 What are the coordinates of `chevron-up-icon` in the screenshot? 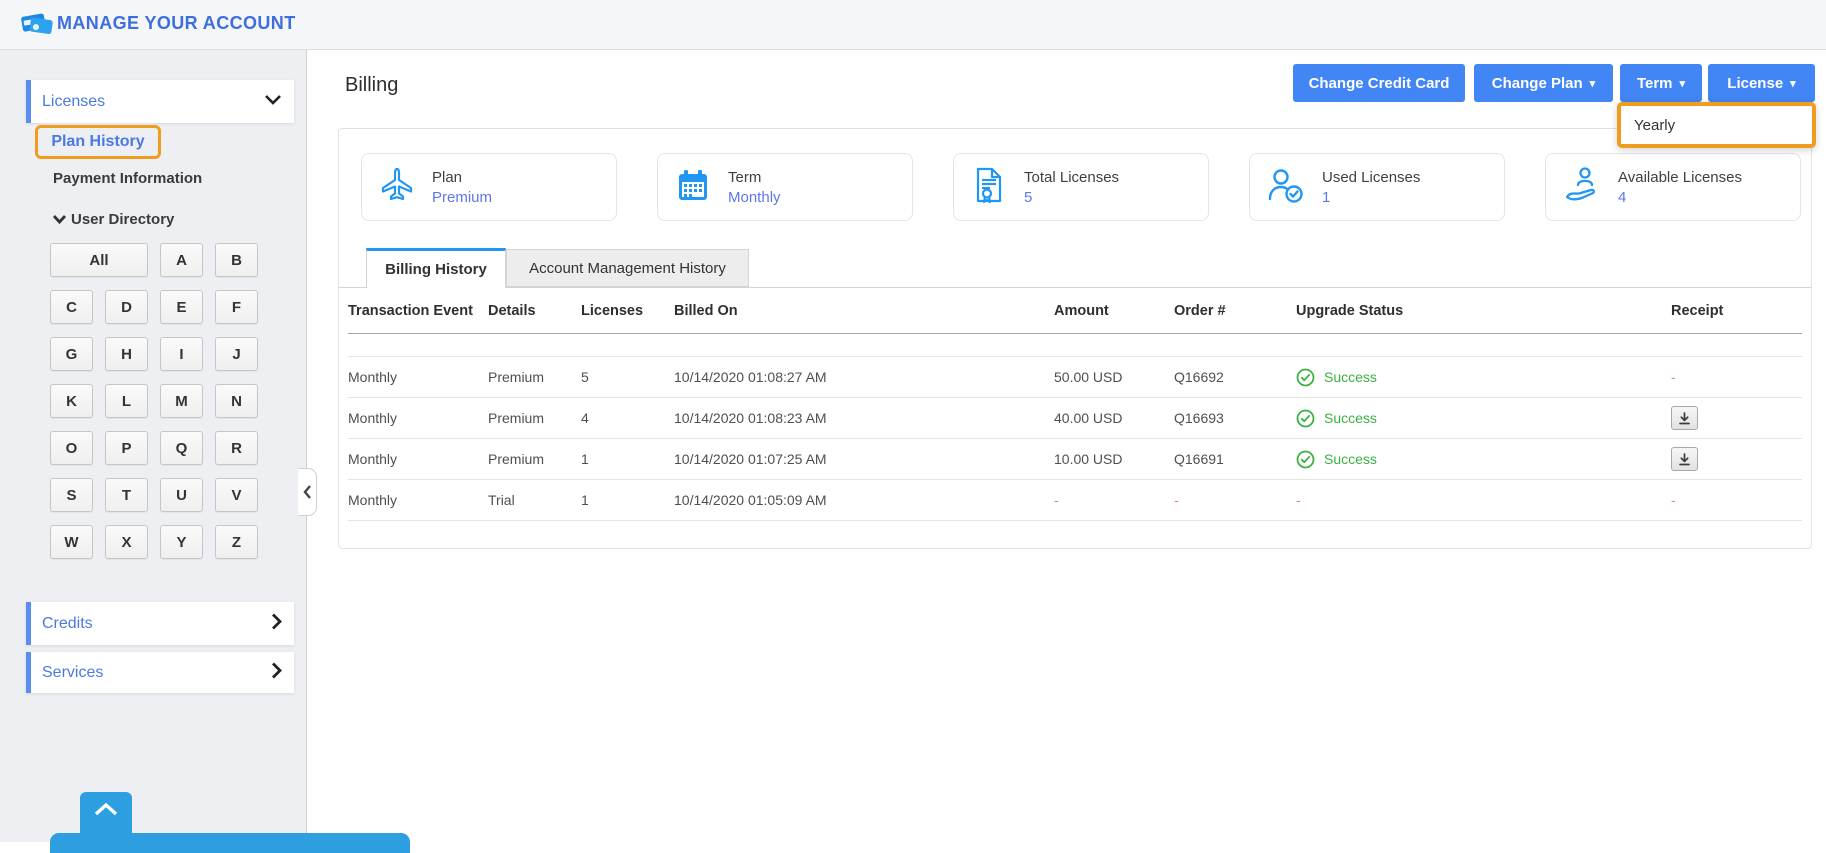 It's located at (106, 809).